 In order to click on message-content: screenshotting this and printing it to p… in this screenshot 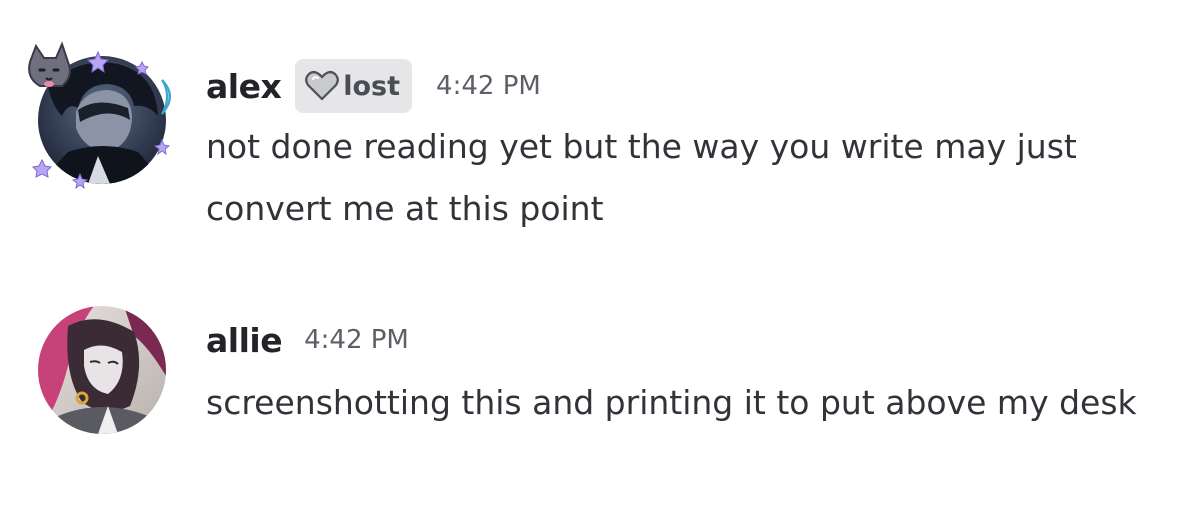, I will do `click(671, 402)`.